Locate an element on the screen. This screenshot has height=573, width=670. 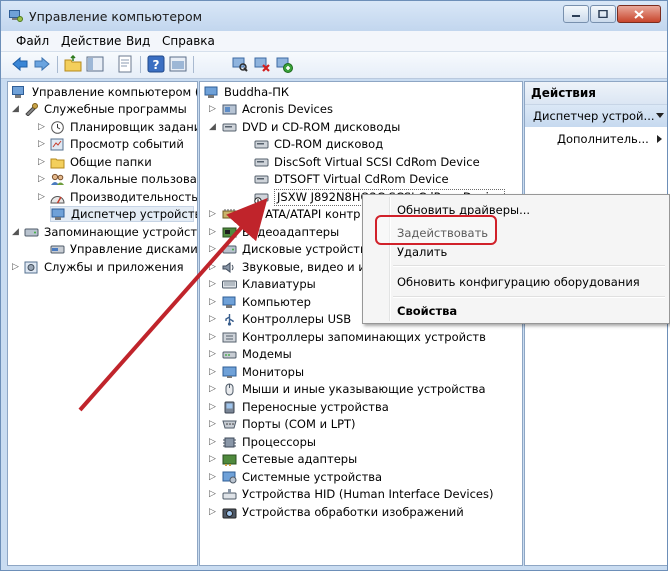
annotation-arrow is located at coordinates (173, 305).